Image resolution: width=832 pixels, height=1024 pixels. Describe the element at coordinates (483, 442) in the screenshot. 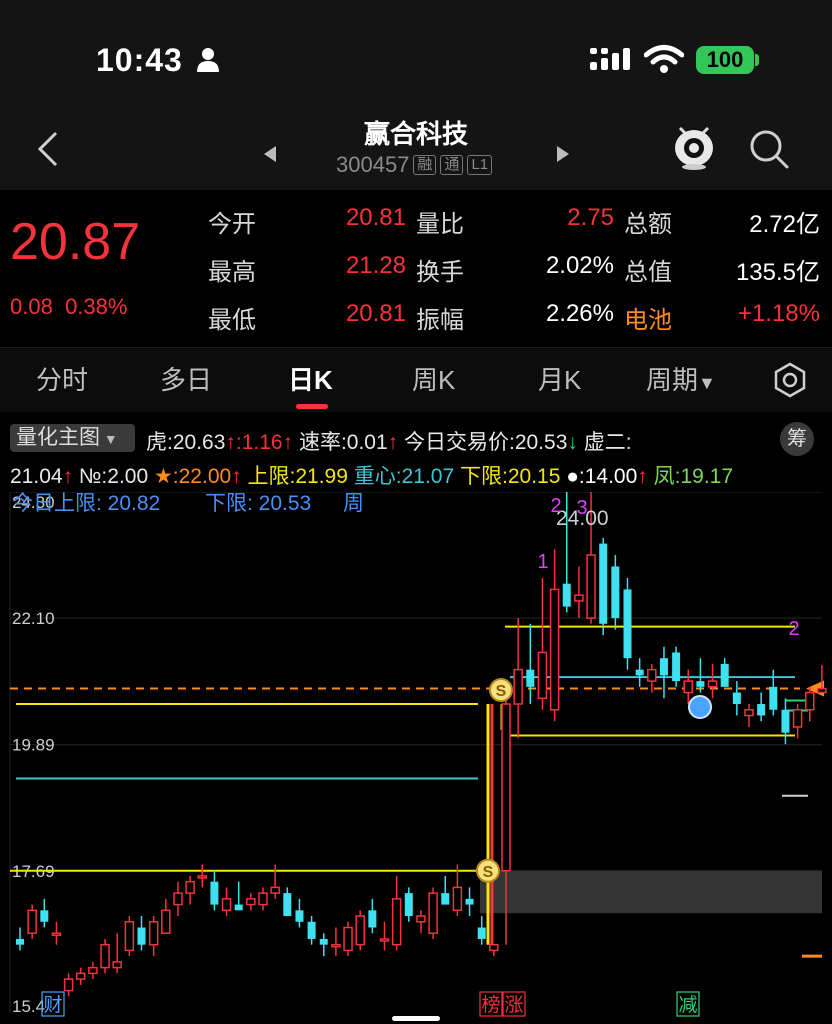

I see `indicator-segment: 今日交易价:20.53` at that location.